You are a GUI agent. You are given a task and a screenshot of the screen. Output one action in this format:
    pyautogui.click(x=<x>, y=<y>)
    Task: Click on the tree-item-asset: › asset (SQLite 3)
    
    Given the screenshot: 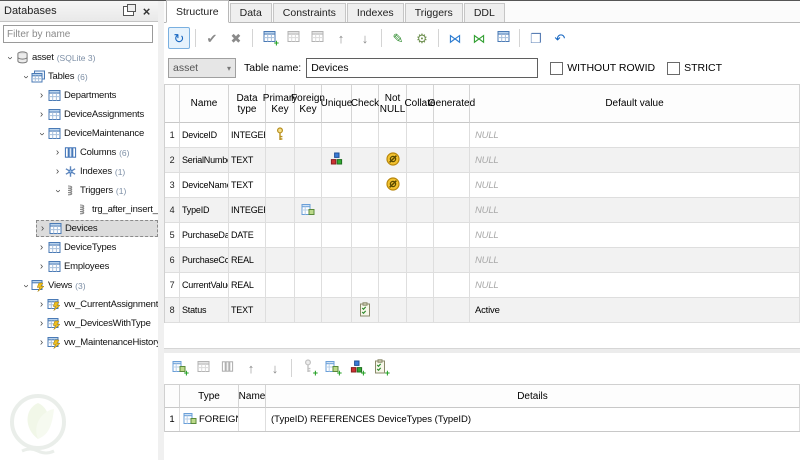 What is the action you would take?
    pyautogui.click(x=79, y=57)
    